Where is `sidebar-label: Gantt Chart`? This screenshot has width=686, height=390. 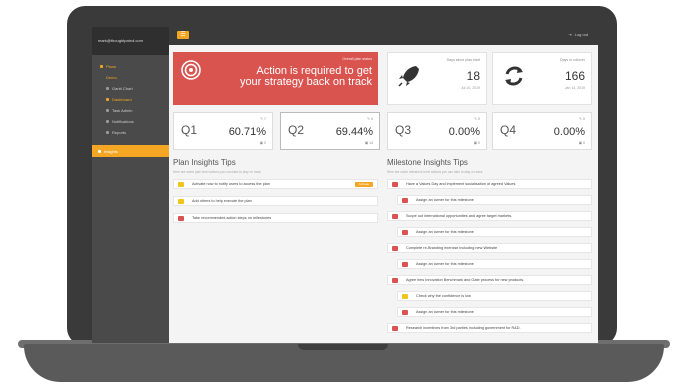 sidebar-label: Gantt Chart is located at coordinates (122, 88).